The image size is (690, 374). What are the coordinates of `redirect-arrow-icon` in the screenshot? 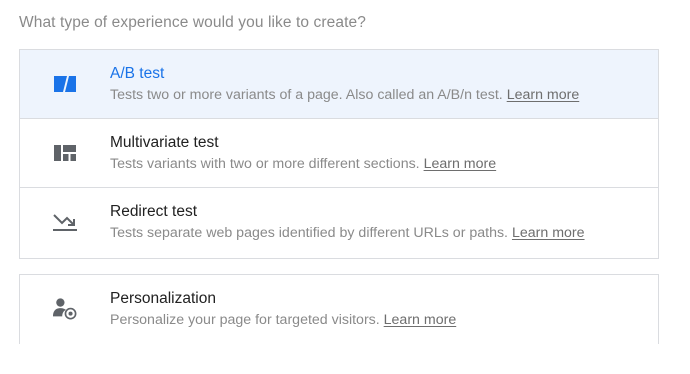 It's located at (65, 222).